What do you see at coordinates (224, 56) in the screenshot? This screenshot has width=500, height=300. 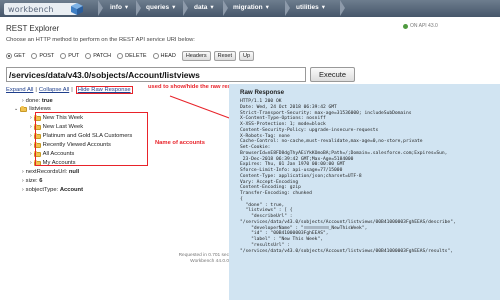 I see `reset-button: Reset` at bounding box center [224, 56].